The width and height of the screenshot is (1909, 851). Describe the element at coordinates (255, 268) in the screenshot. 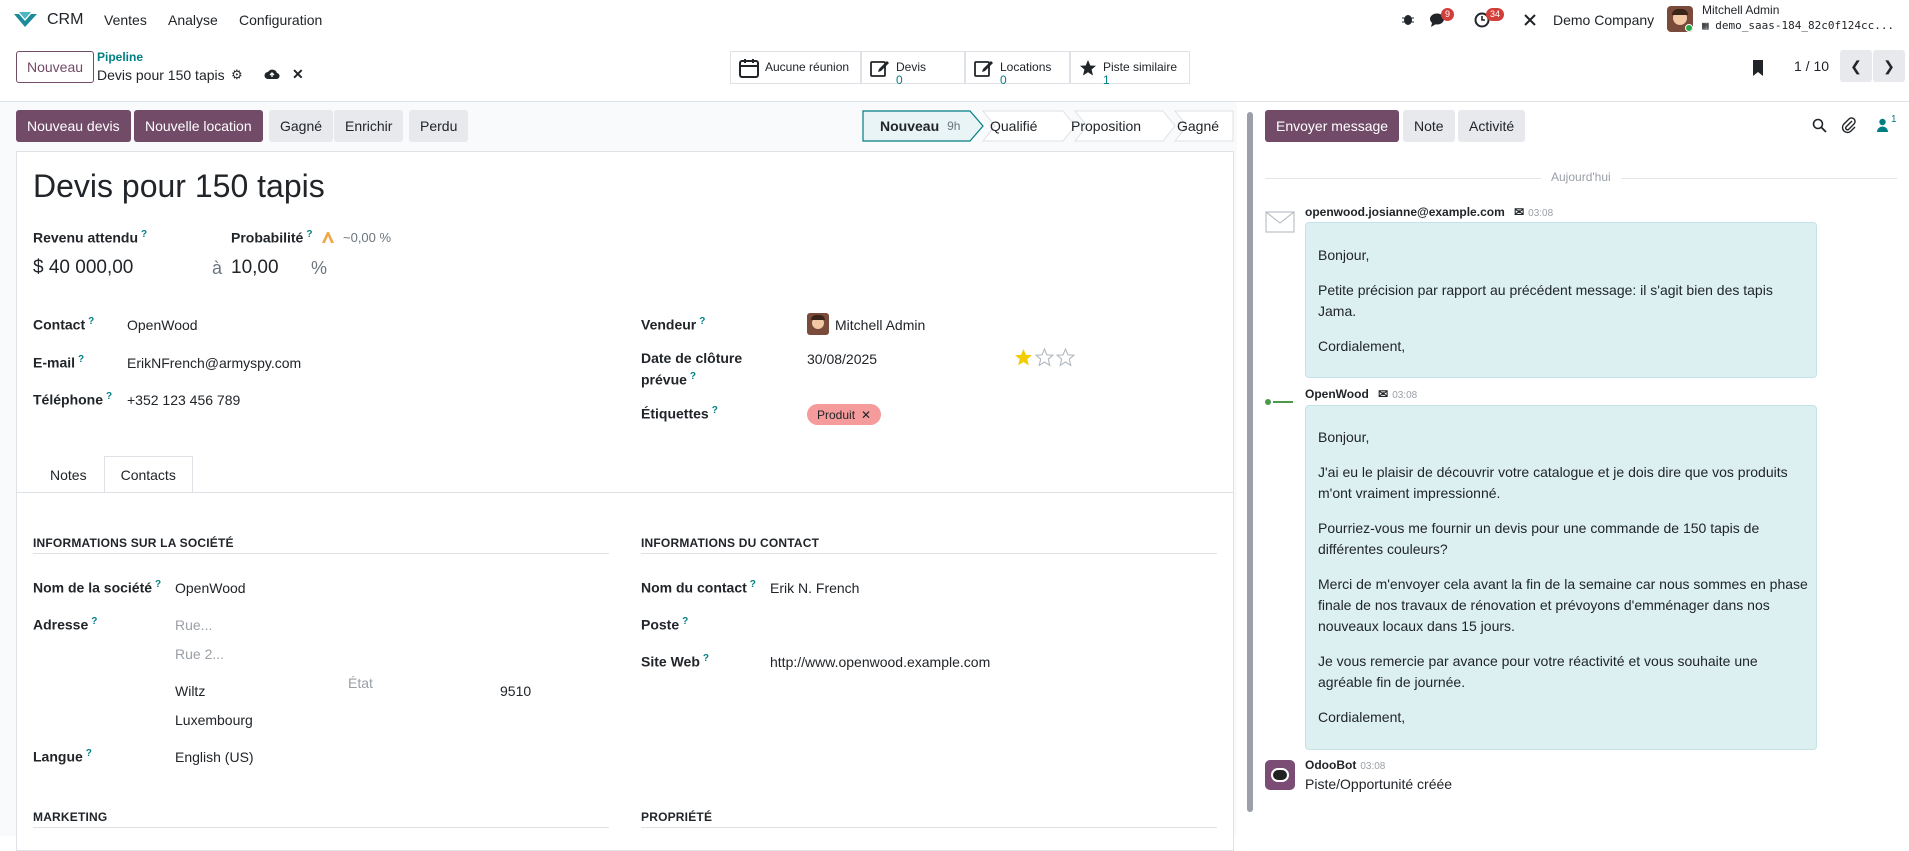

I see `probability-field: 10,00` at that location.